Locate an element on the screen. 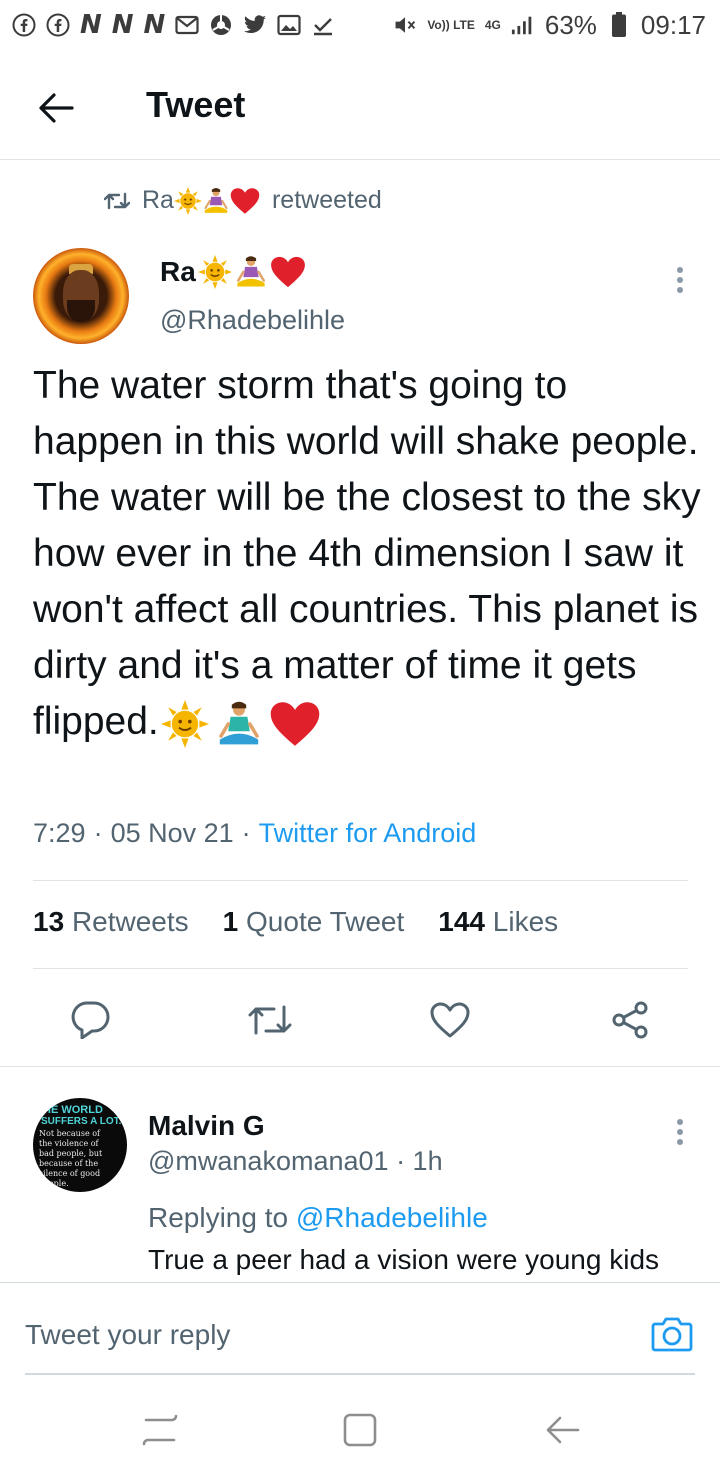 The width and height of the screenshot is (720, 1480). avatar-text-line: HE WORLD is located at coordinates (73, 1110).